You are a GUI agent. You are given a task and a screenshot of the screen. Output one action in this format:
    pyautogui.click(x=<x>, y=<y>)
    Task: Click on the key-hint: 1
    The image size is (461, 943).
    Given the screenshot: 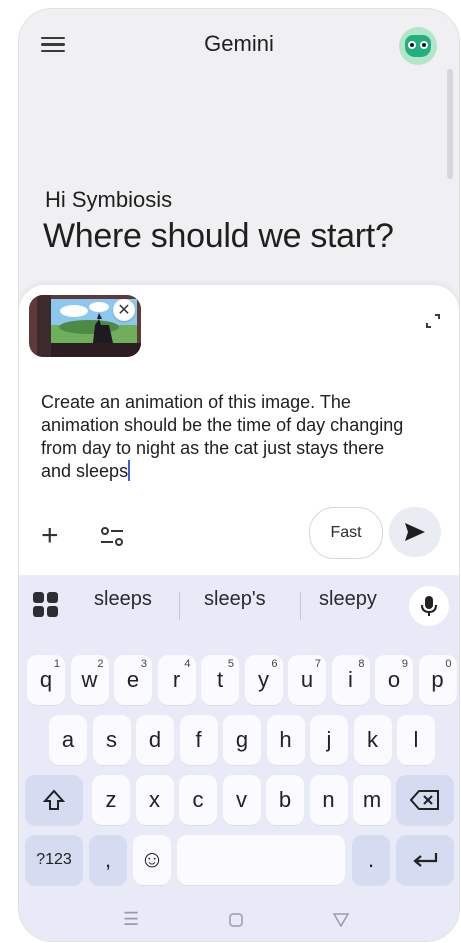 What is the action you would take?
    pyautogui.click(x=56, y=664)
    